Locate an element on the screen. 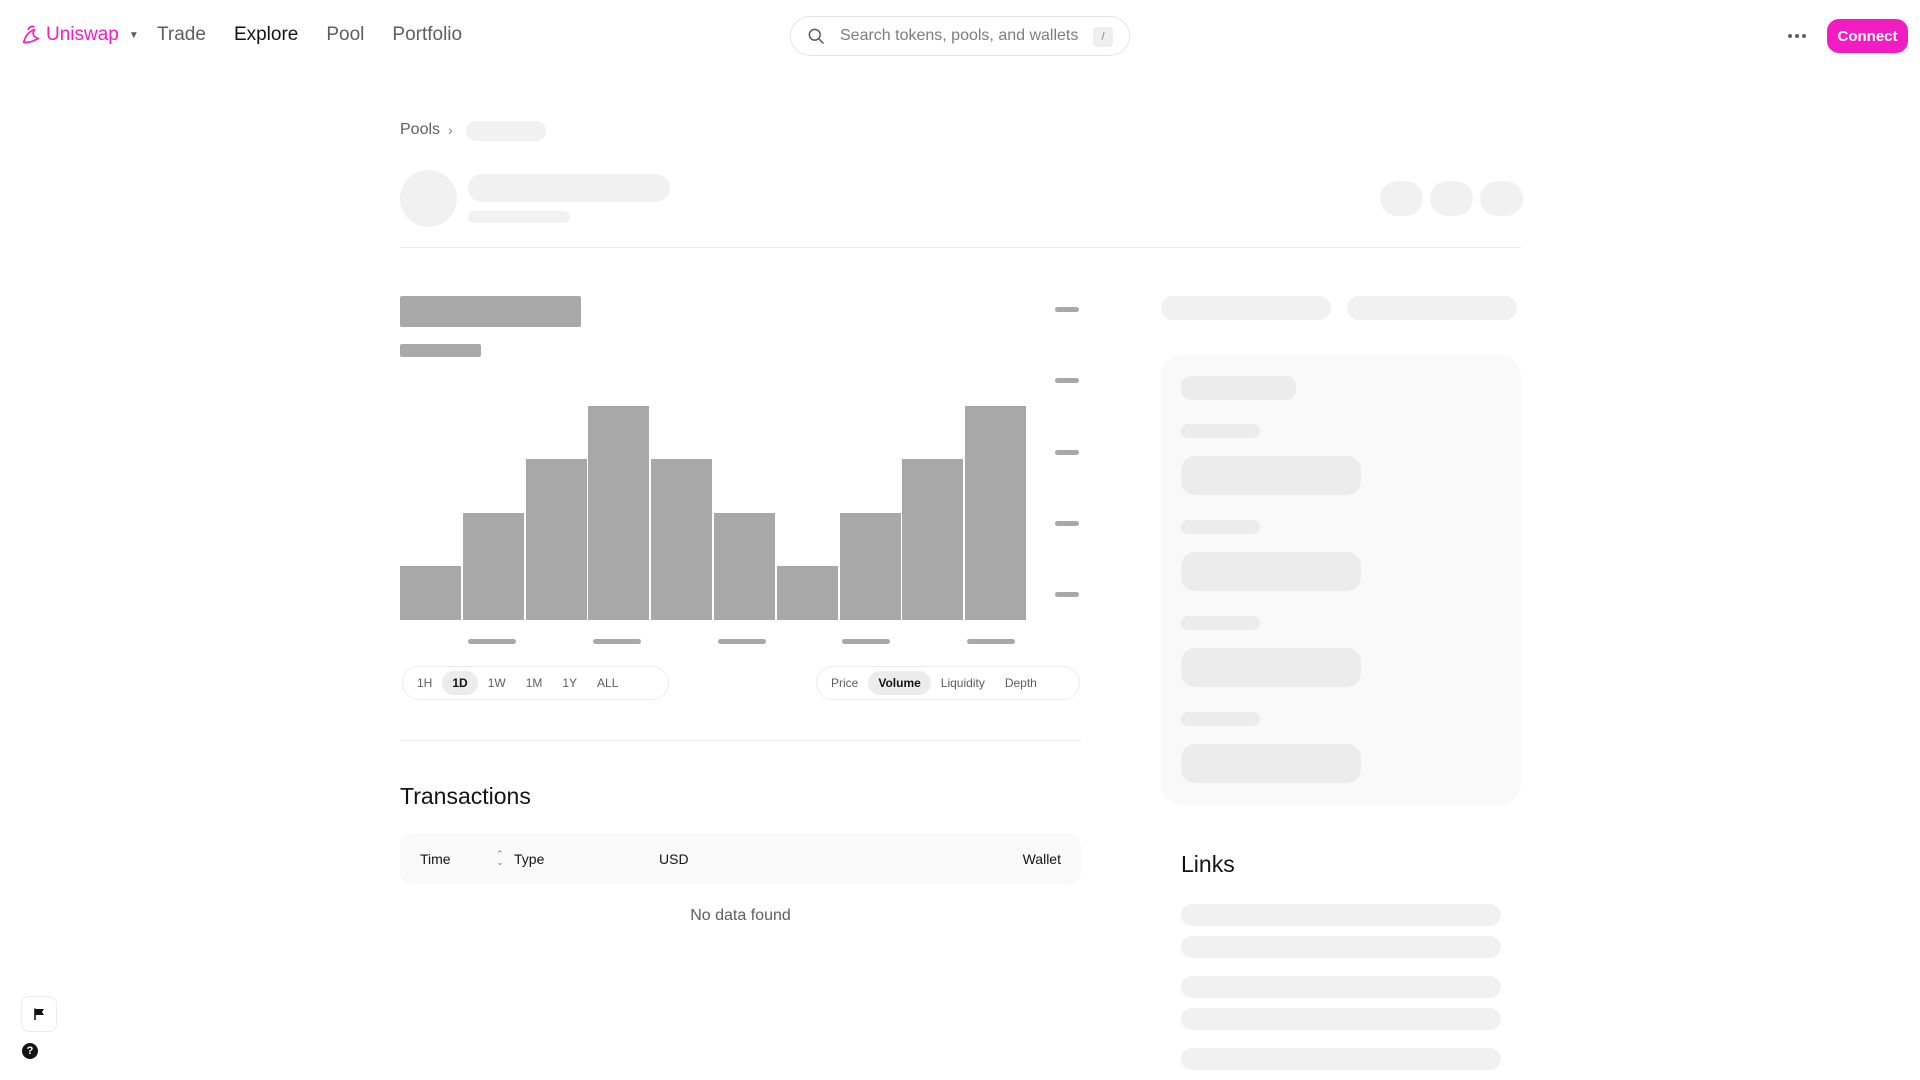 This screenshot has width=1920, height=1080. nav-link-portfolio: Portfolio is located at coordinates (427, 35).